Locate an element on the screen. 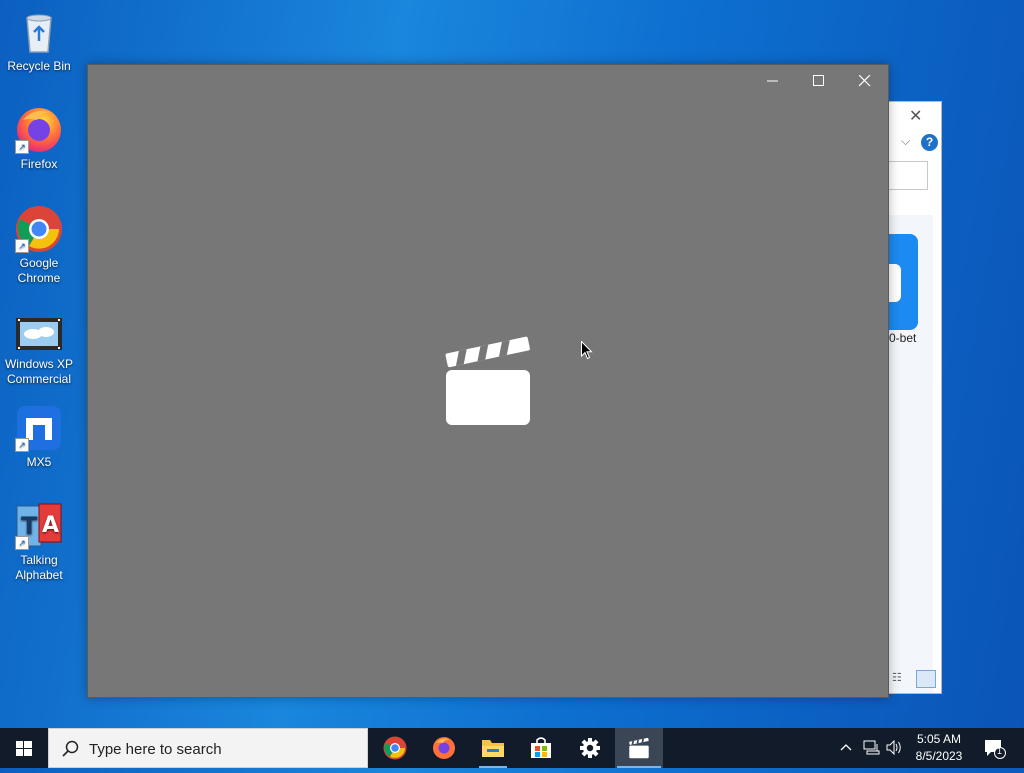  network-icon is located at coordinates (871, 747).